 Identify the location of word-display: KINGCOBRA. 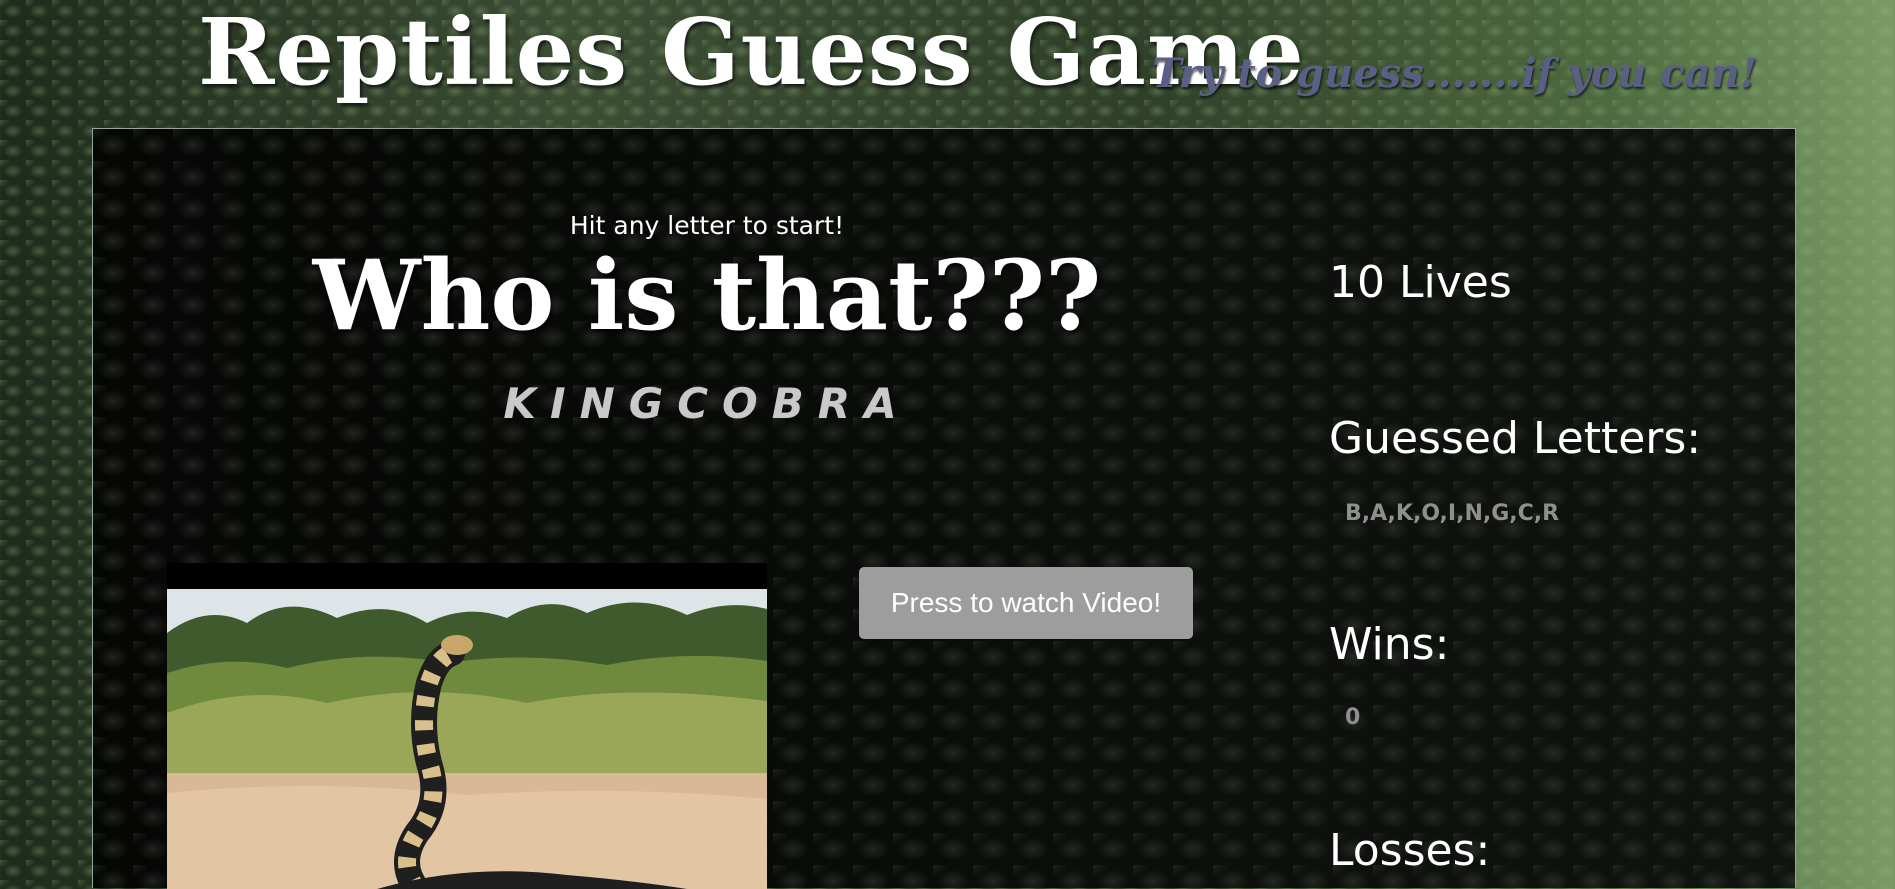
(707, 403).